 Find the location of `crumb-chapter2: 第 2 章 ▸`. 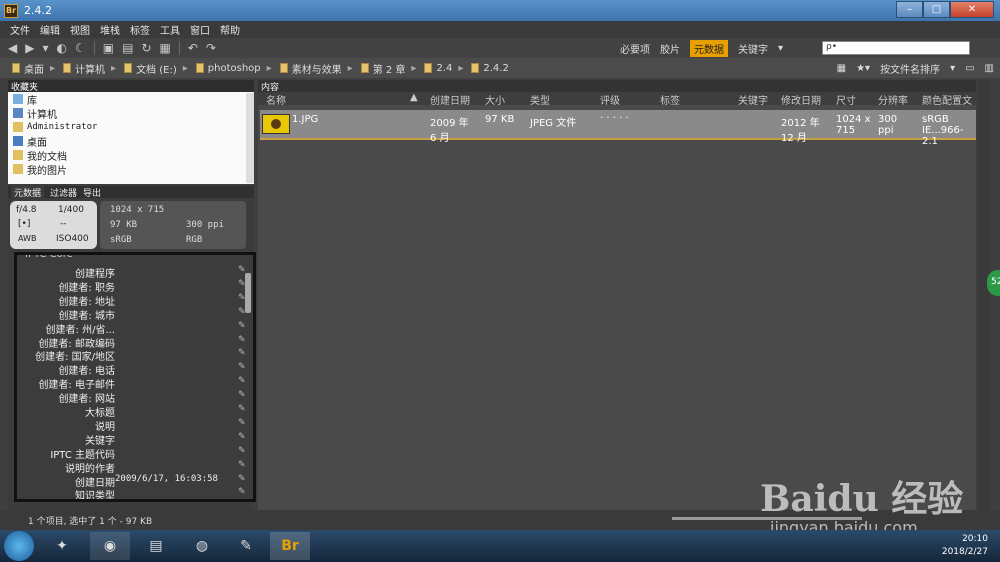

crumb-chapter2: 第 2 章 ▸ is located at coordinates (388, 68).